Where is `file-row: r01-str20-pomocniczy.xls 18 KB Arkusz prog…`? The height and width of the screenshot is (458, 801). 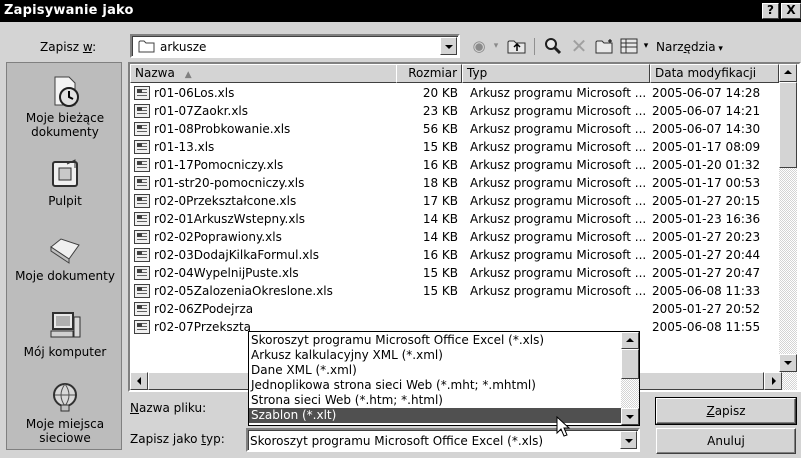
file-row: r01-str20-pomocniczy.xls 18 KB Arkusz prog… is located at coordinates (455, 183).